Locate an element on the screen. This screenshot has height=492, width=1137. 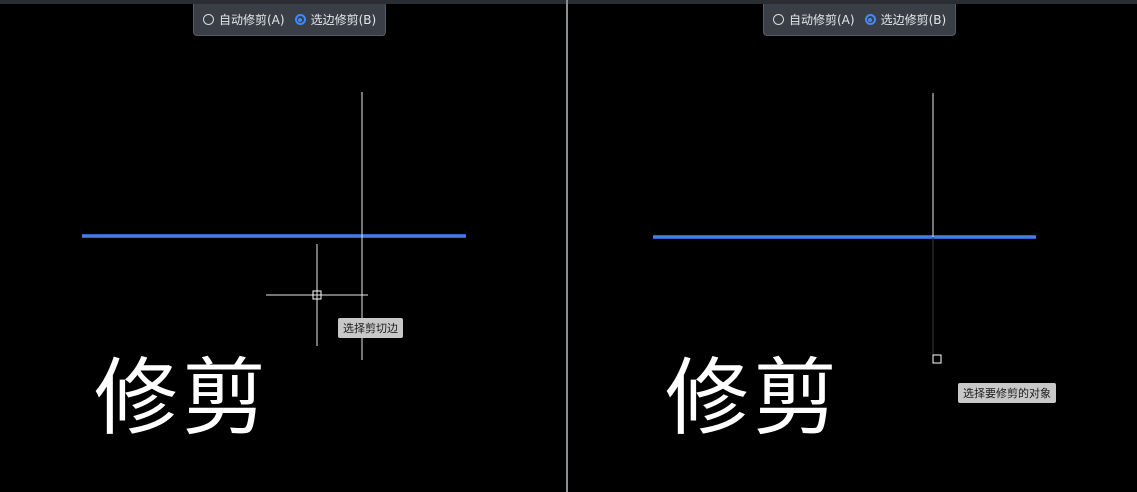
right-pickbox-icon is located at coordinates (937, 359).